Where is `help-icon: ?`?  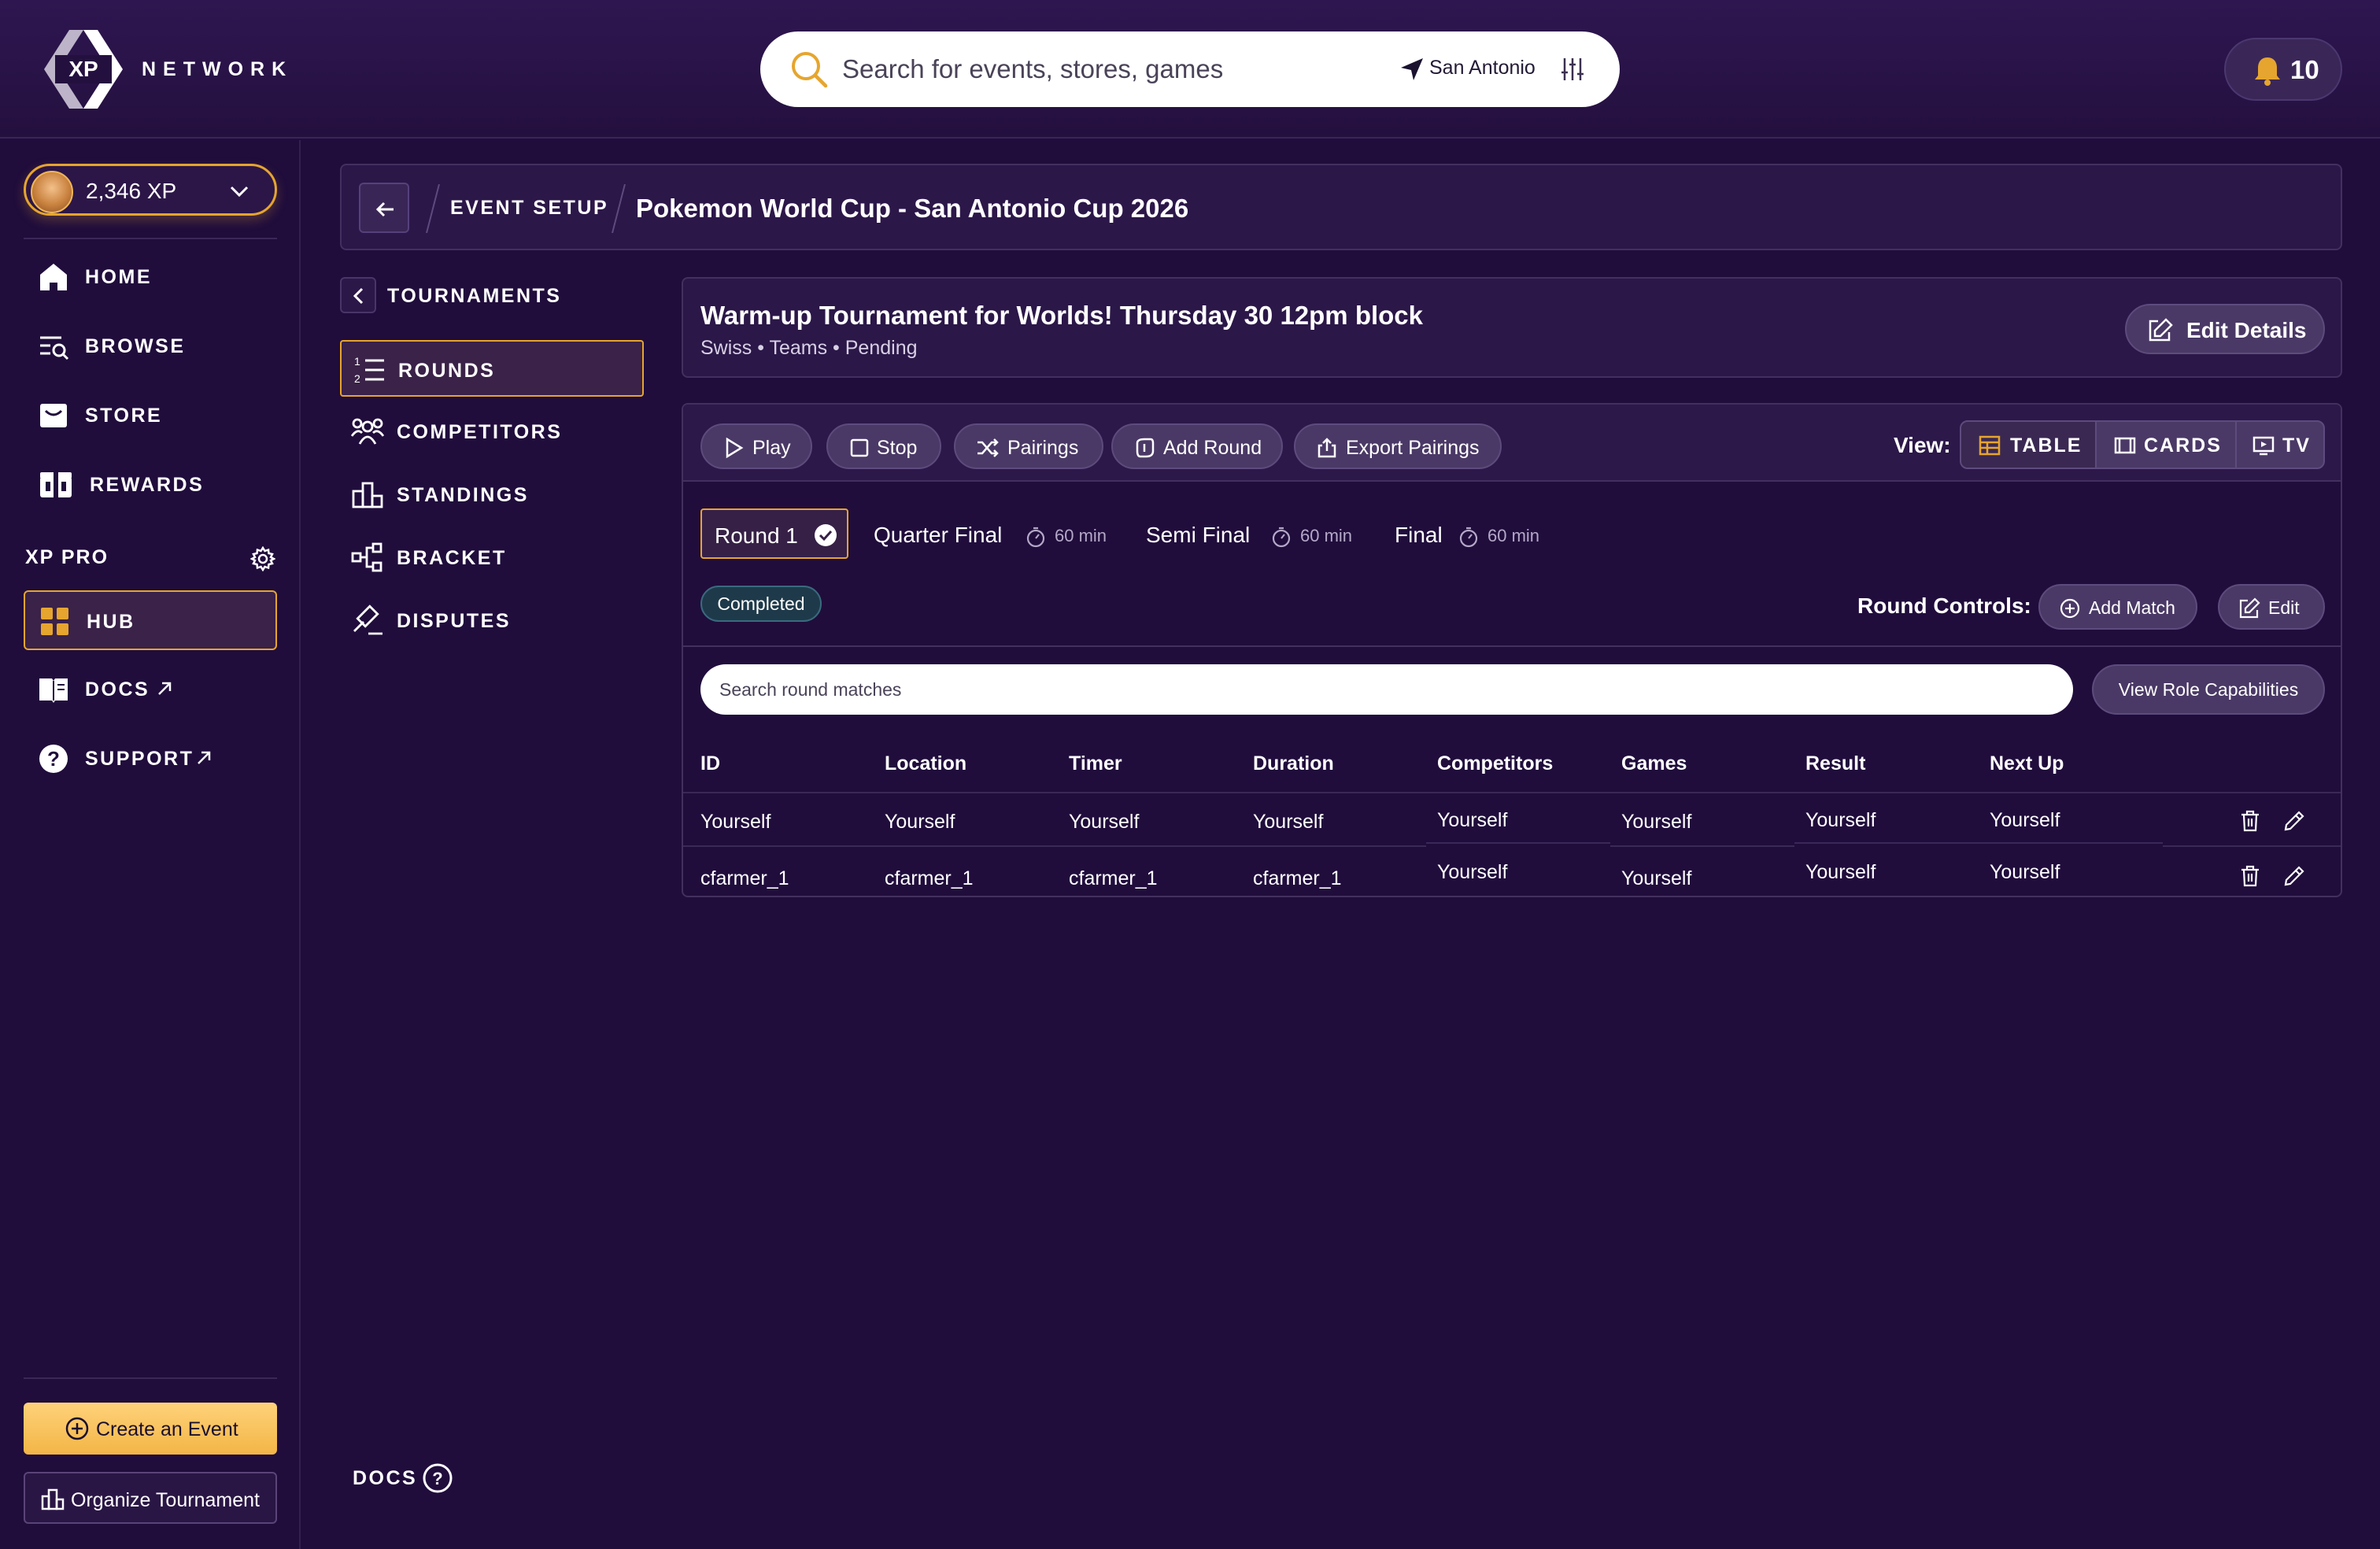
help-icon: ? is located at coordinates (53, 758).